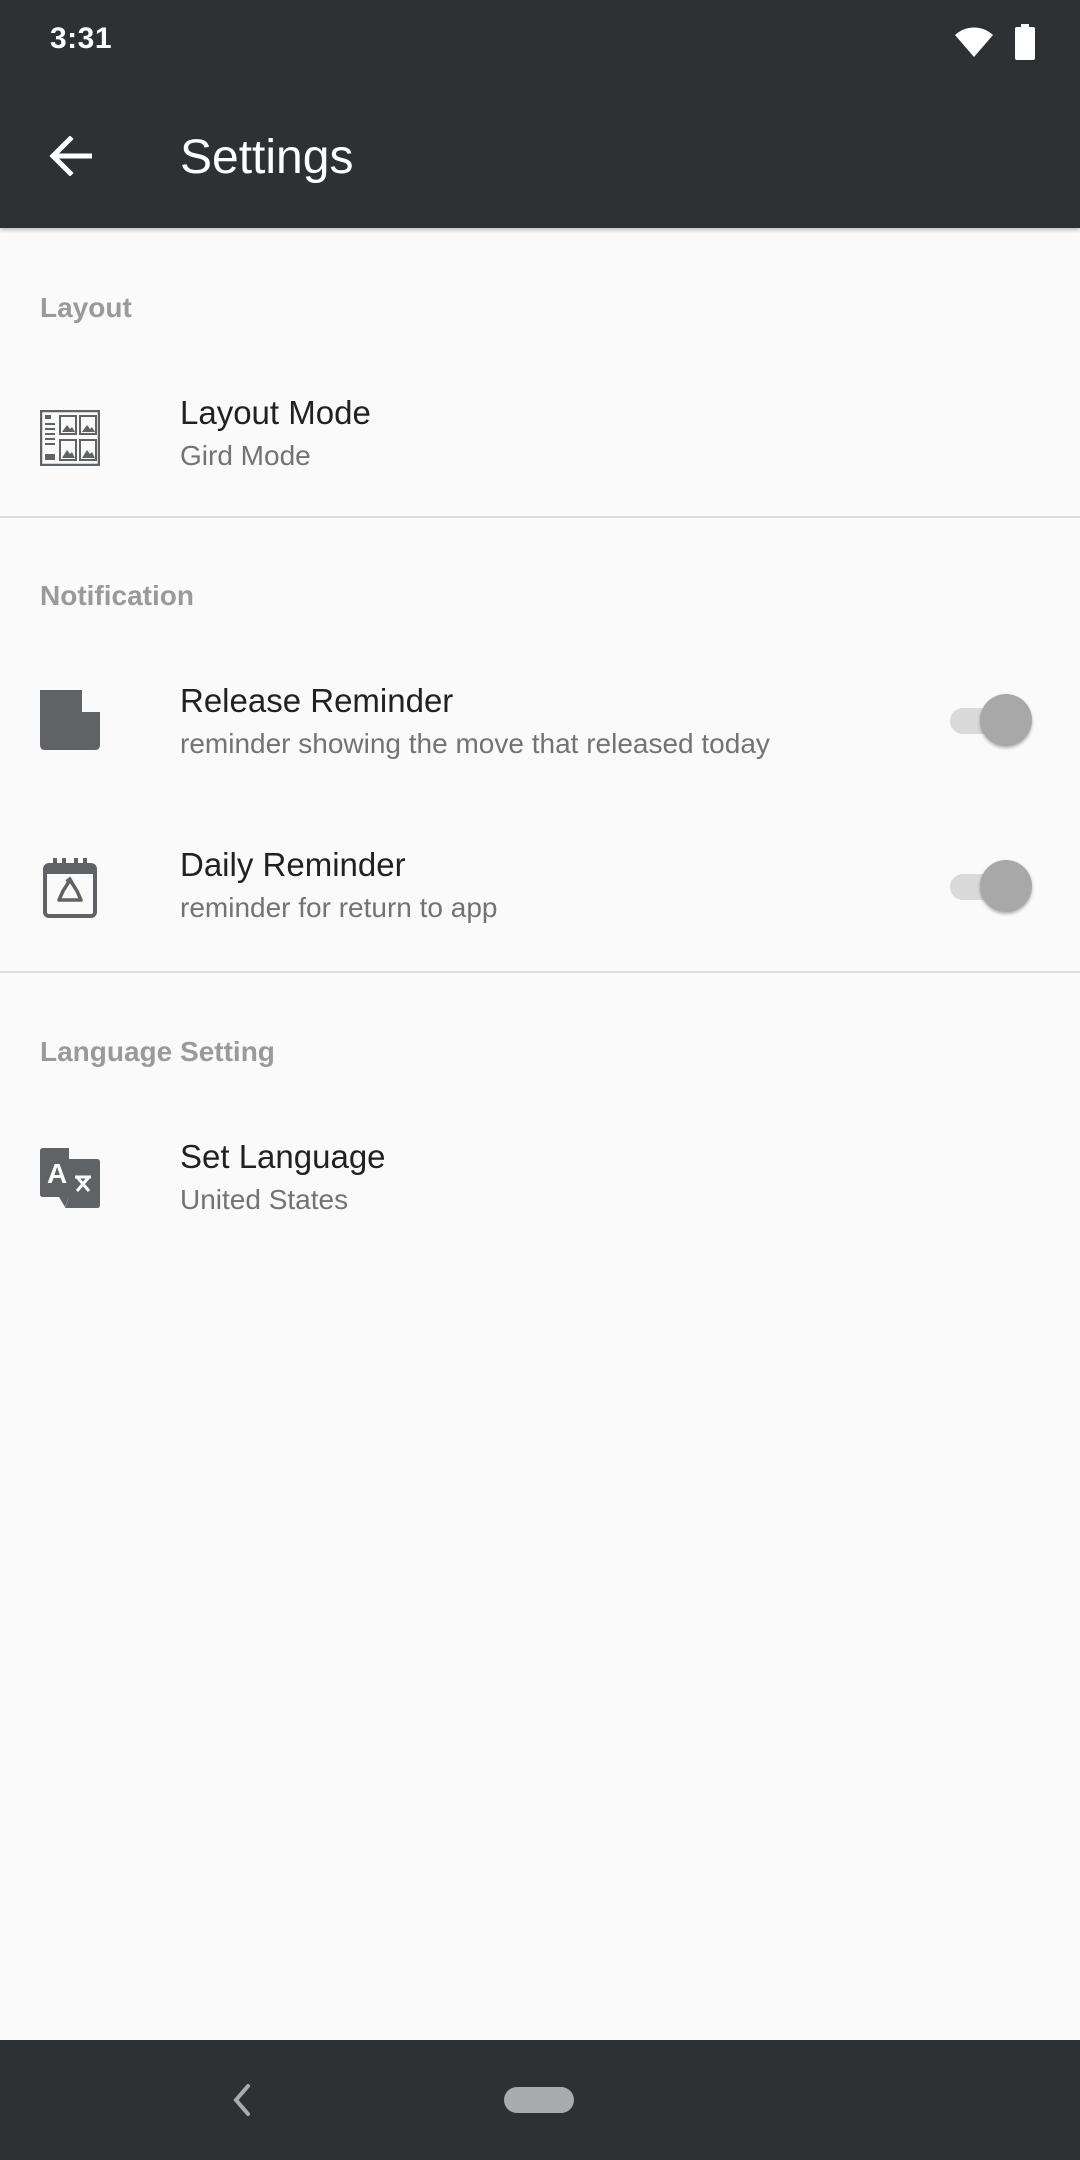  Describe the element at coordinates (540, 42) in the screenshot. I see `status-bar: 3:31` at that location.